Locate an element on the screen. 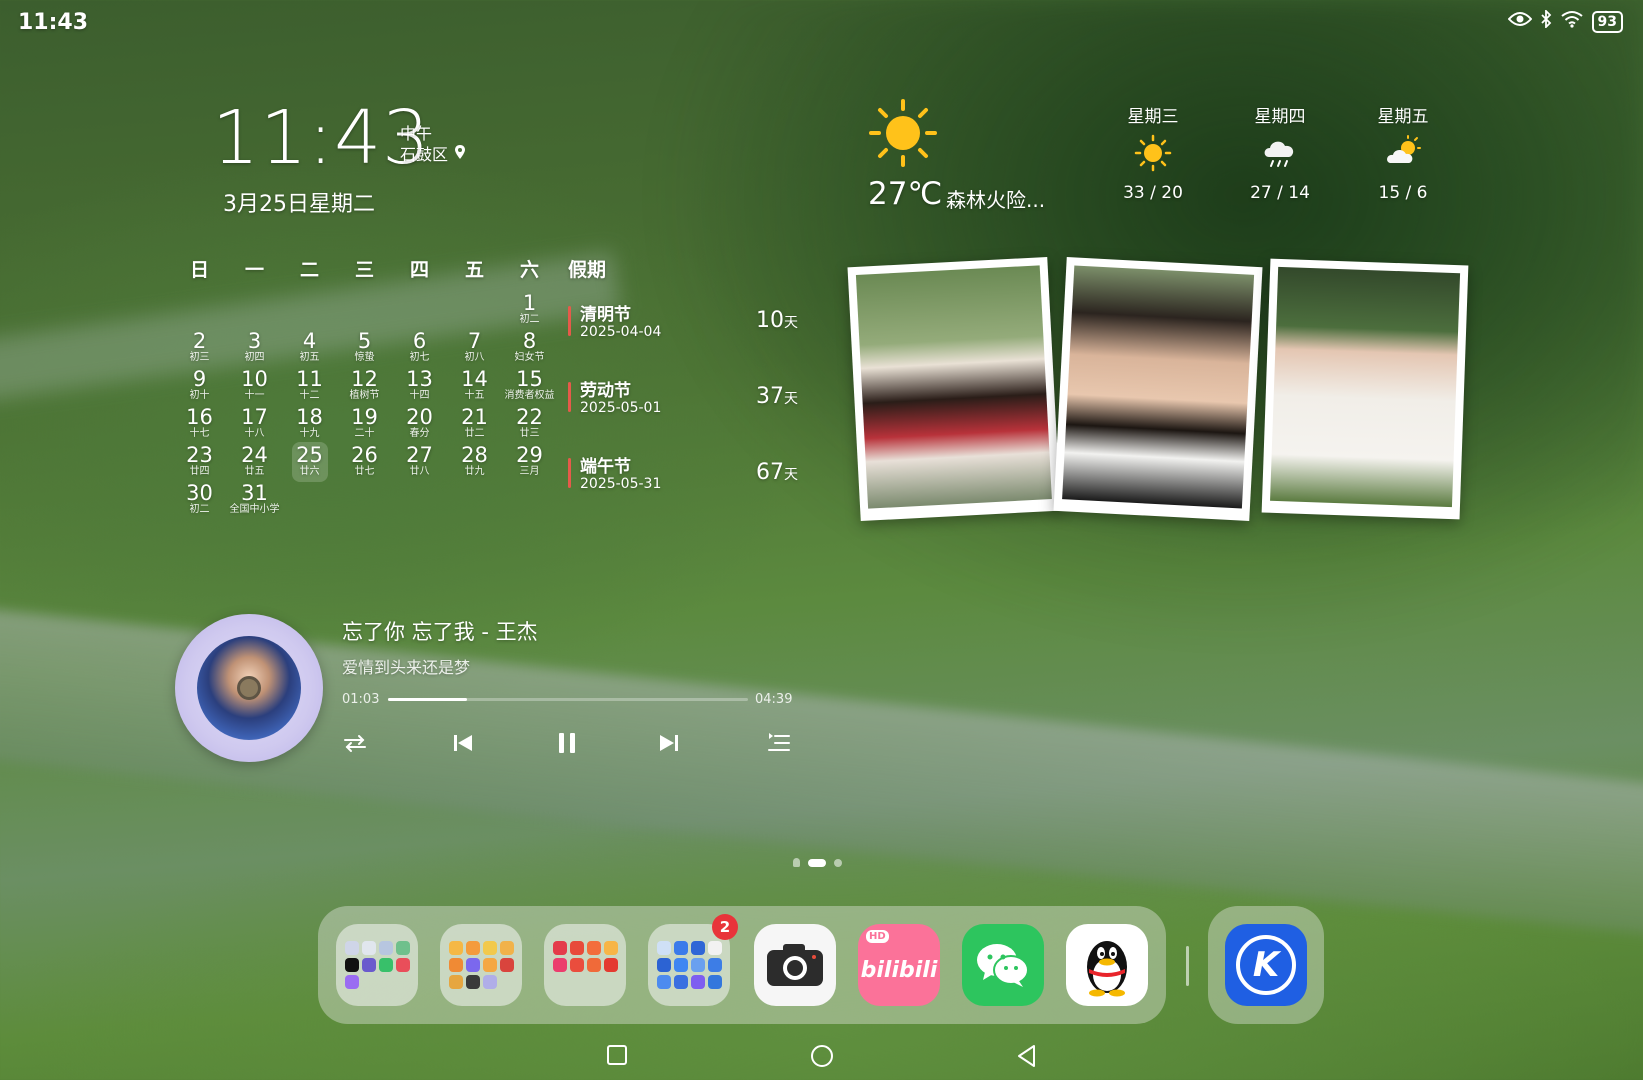  calendar-day: 22 廿三 is located at coordinates (529, 423).